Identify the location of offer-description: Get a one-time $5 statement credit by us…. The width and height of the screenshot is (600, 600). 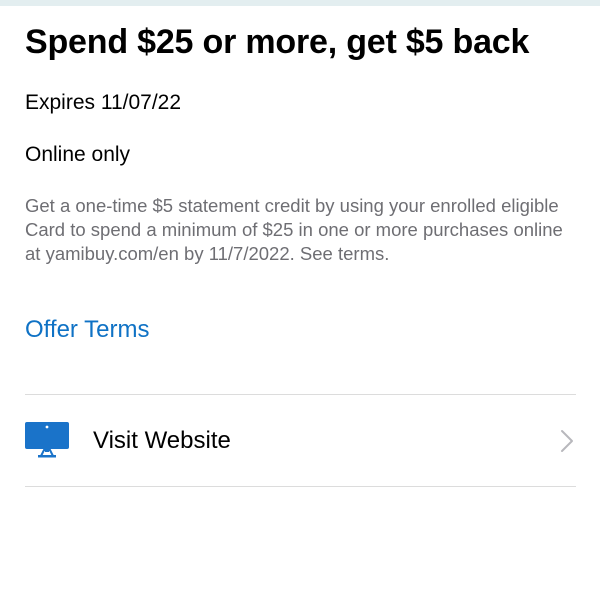
(294, 229).